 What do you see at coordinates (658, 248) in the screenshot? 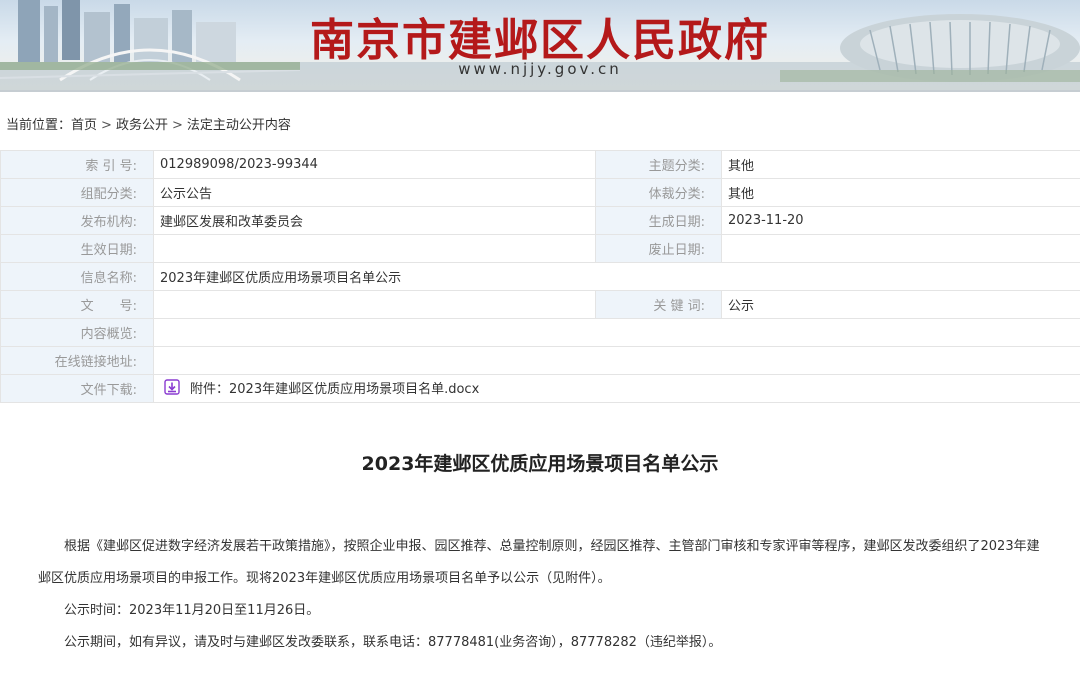
I see `abolished-date-label: 废止日期:` at bounding box center [658, 248].